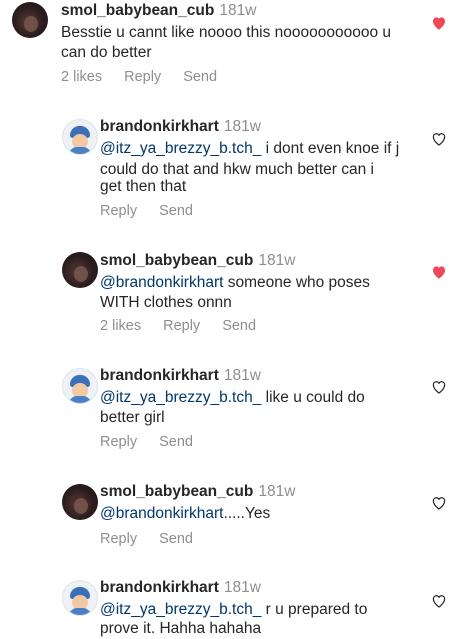 Image resolution: width=474 pixels, height=639 pixels. Describe the element at coordinates (166, 302) in the screenshot. I see `comment-text: WITH clothes onnn` at that location.